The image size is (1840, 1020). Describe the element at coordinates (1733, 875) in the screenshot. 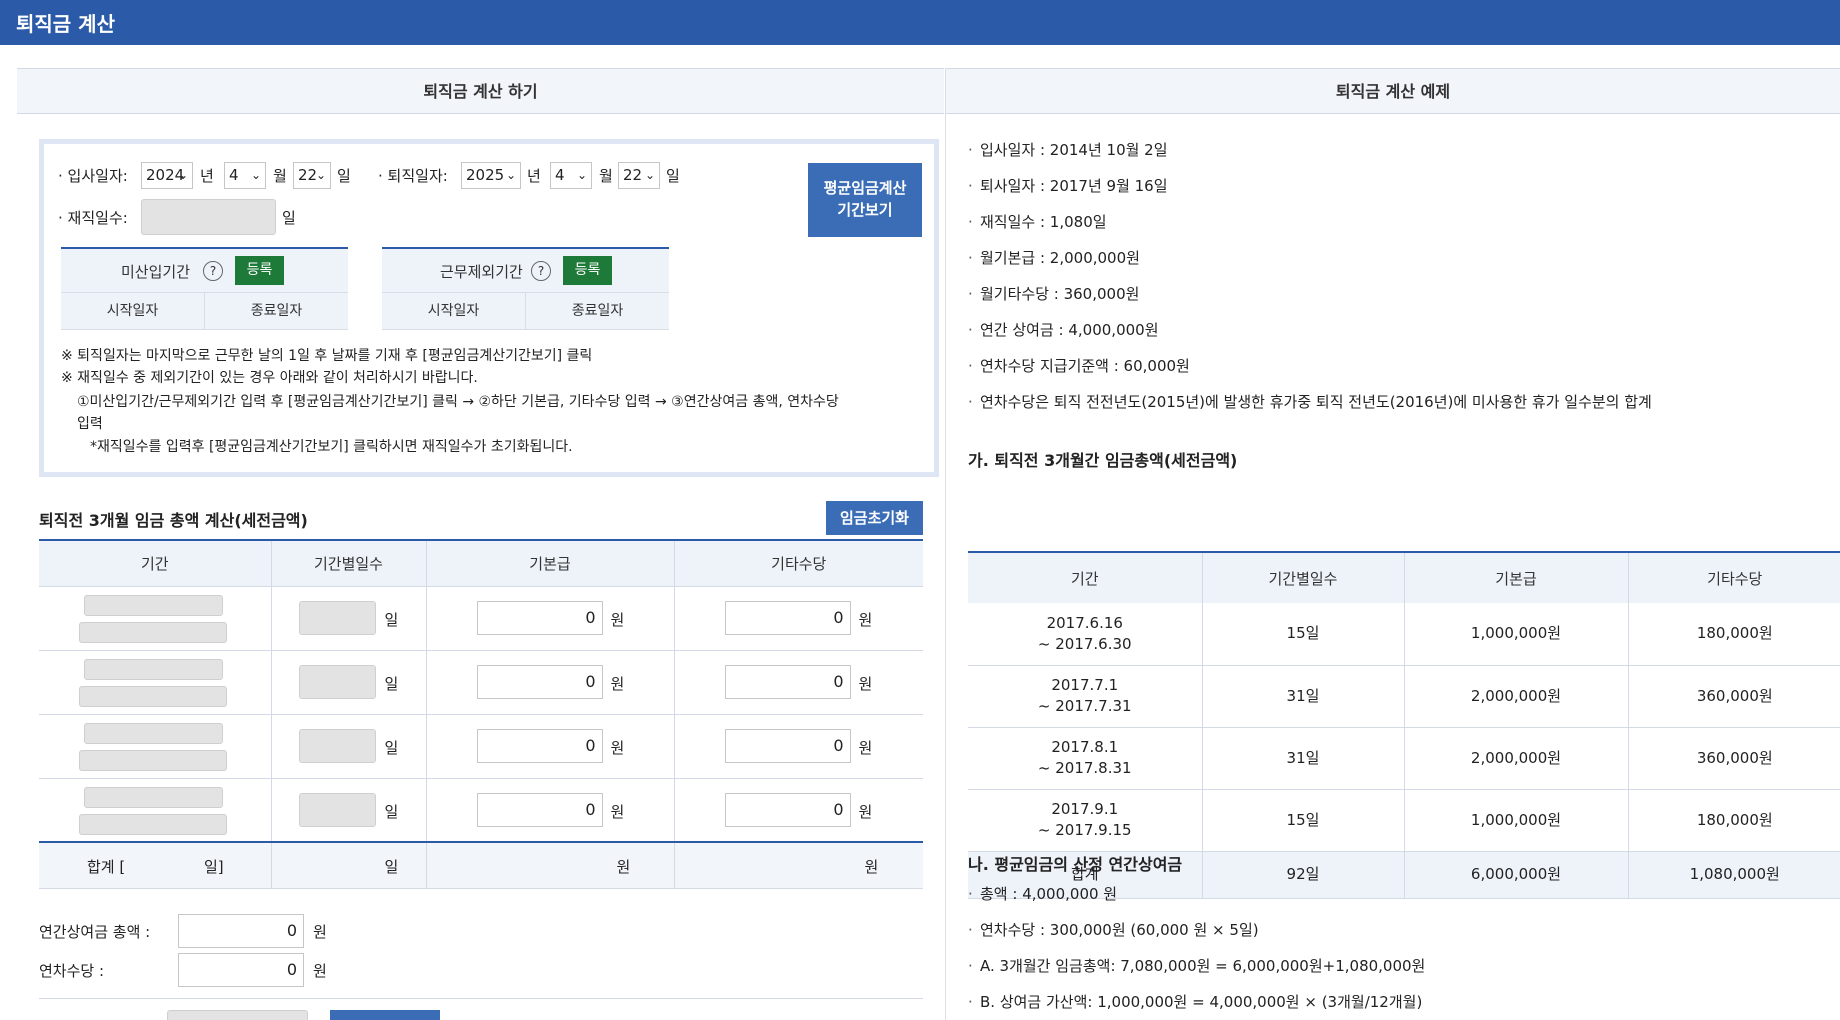

I see `sum-other: 1,080,000원` at that location.